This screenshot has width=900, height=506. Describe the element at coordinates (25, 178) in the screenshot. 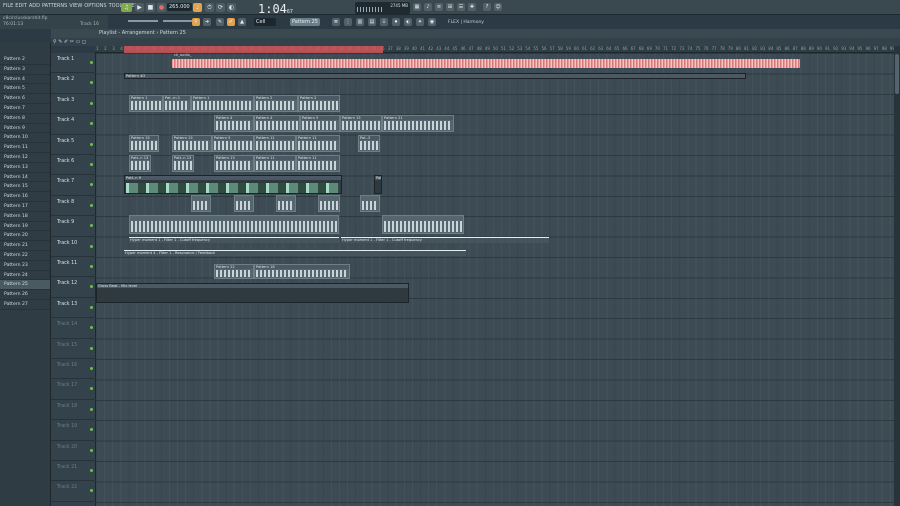

I see `browser-item: Pattern 14` at that location.